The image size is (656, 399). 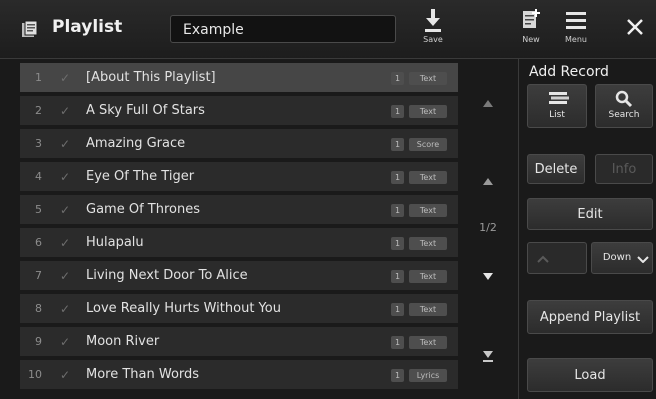 I want to click on save-label: Save, so click(x=433, y=39).